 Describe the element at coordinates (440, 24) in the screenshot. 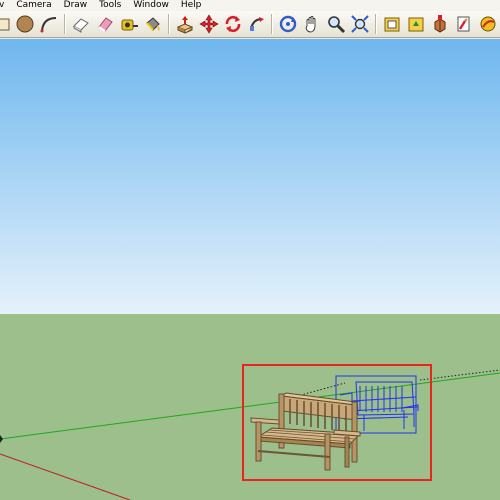

I see `components-icon` at that location.